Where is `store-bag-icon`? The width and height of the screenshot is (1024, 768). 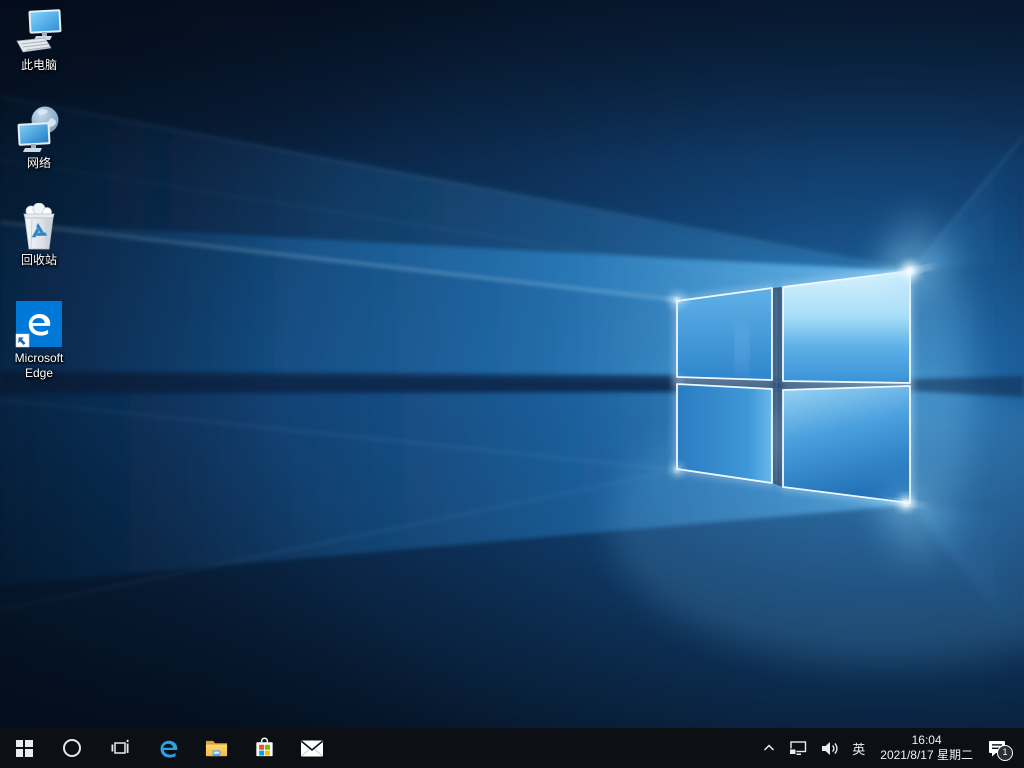
store-bag-icon is located at coordinates (264, 747).